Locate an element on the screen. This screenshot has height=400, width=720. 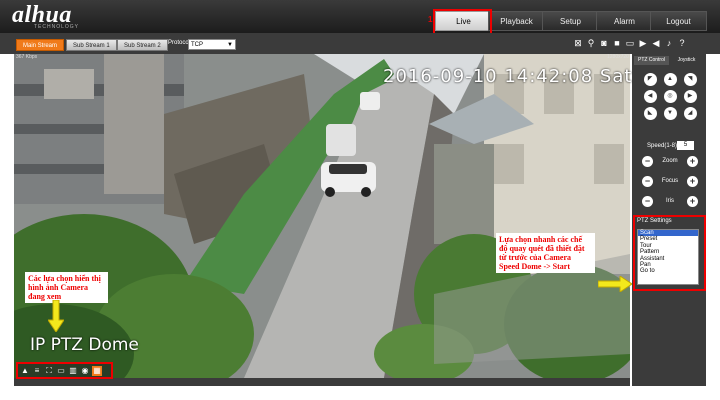
iris-open-button: + is located at coordinates (692, 201).